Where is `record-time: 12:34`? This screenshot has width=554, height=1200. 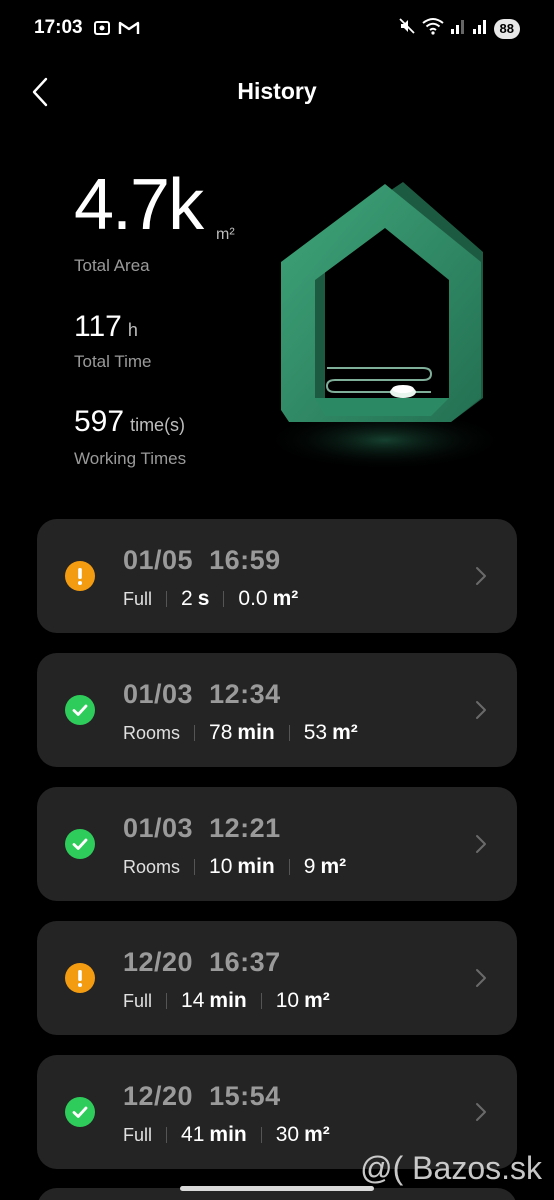
record-time: 12:34 is located at coordinates (245, 694).